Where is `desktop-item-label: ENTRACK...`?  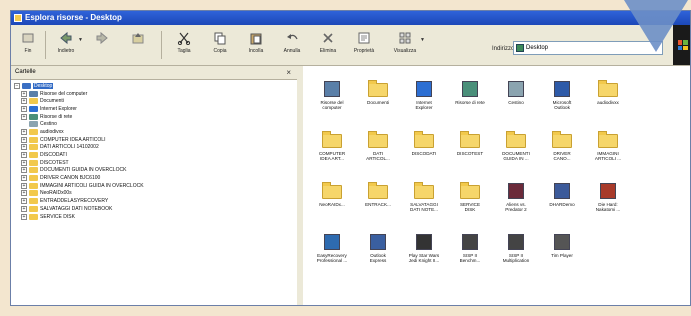 desktop-item-label: ENTRACK... is located at coordinates (378, 204).